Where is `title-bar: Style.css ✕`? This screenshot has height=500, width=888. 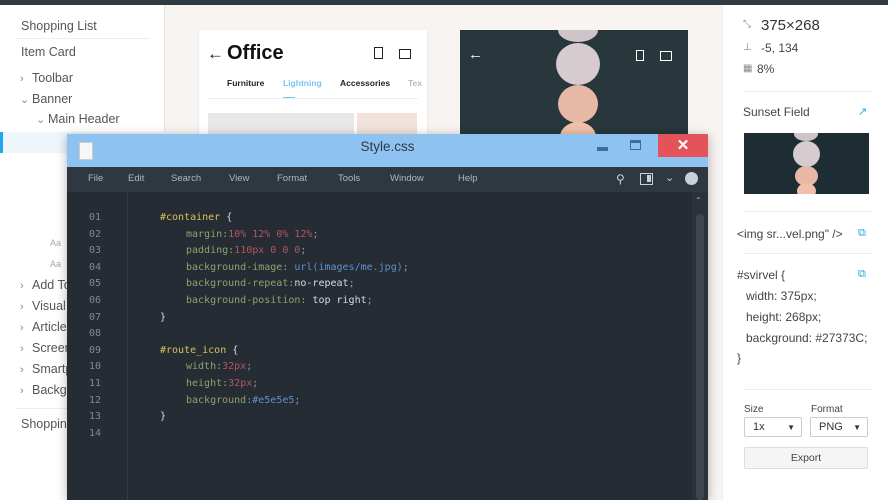
title-bar: Style.css ✕ is located at coordinates (387, 150).